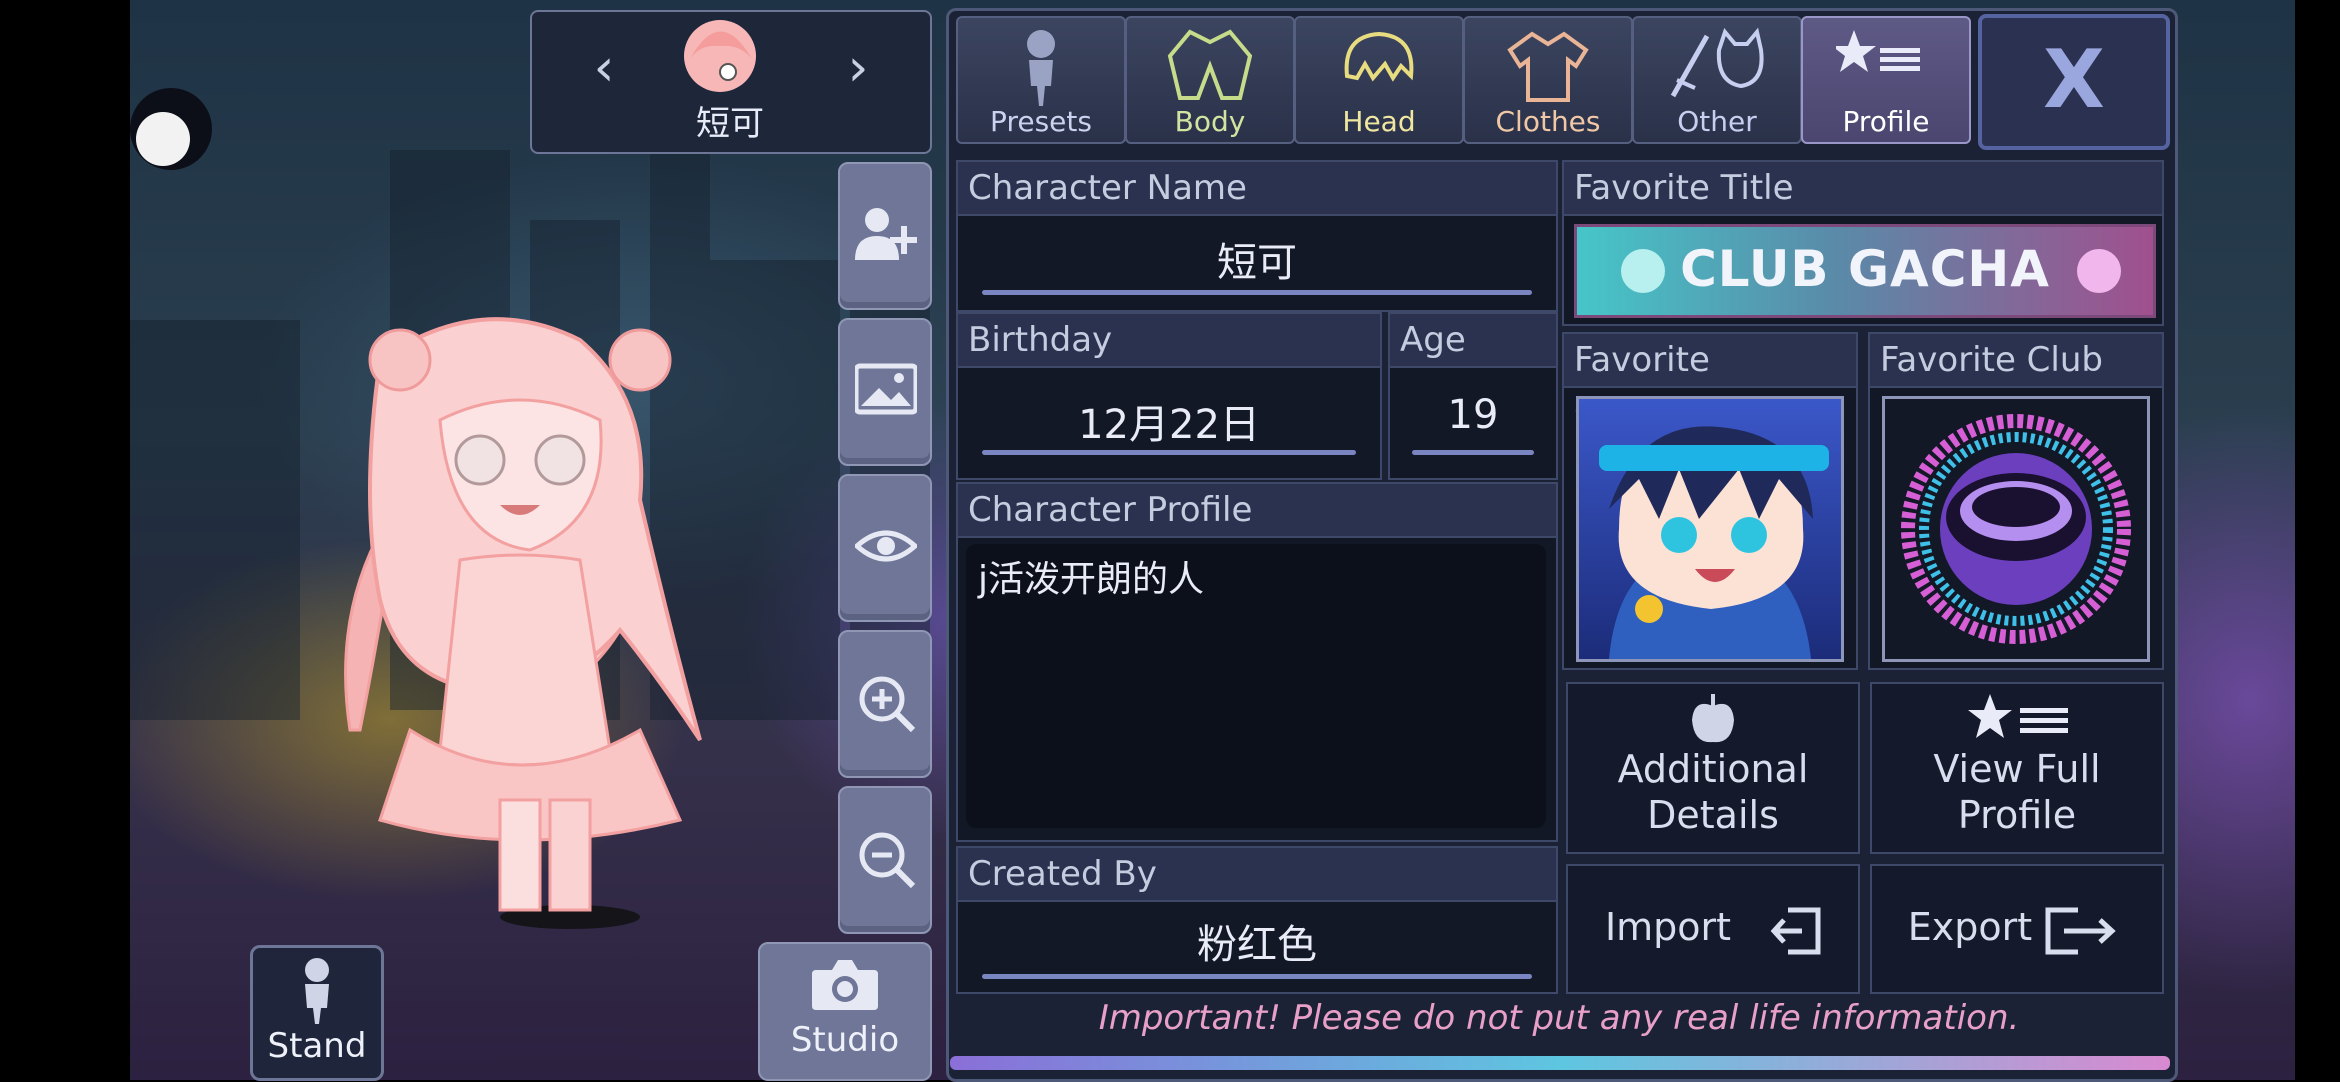  Describe the element at coordinates (2016, 361) in the screenshot. I see `favorite-club-label: Favorite Club` at that location.